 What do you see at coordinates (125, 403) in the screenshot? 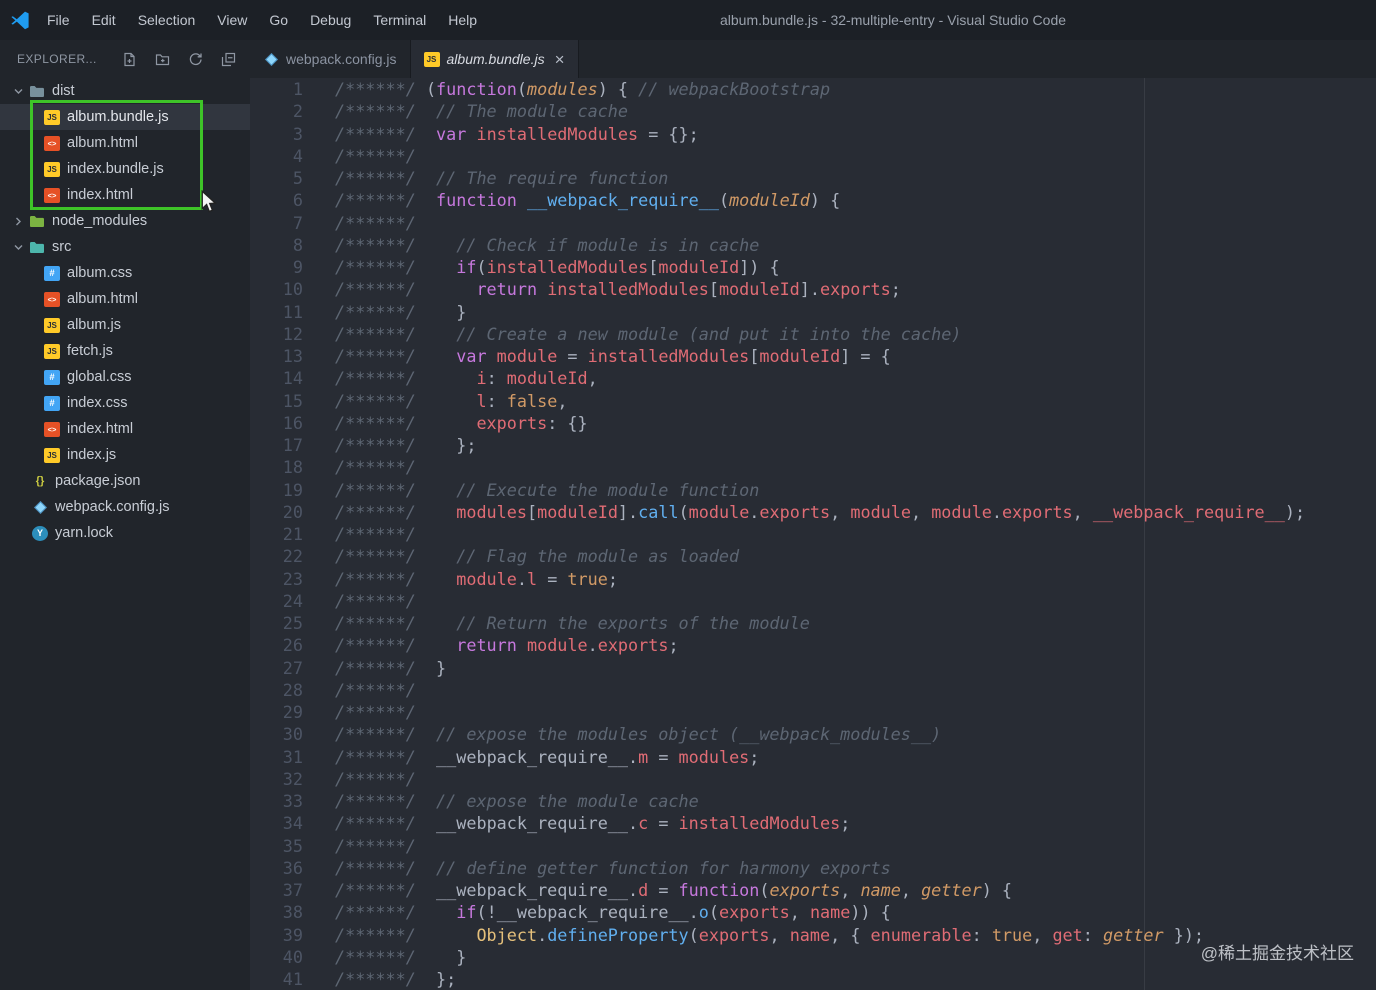
I see `tree-item-index.css: # index.css` at bounding box center [125, 403].